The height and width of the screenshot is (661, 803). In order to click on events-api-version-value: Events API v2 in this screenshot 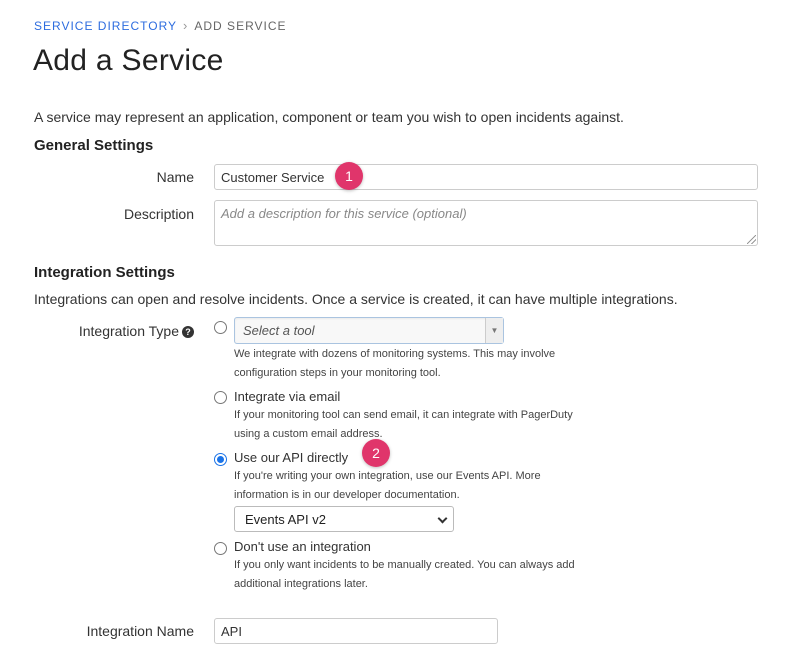, I will do `click(285, 519)`.